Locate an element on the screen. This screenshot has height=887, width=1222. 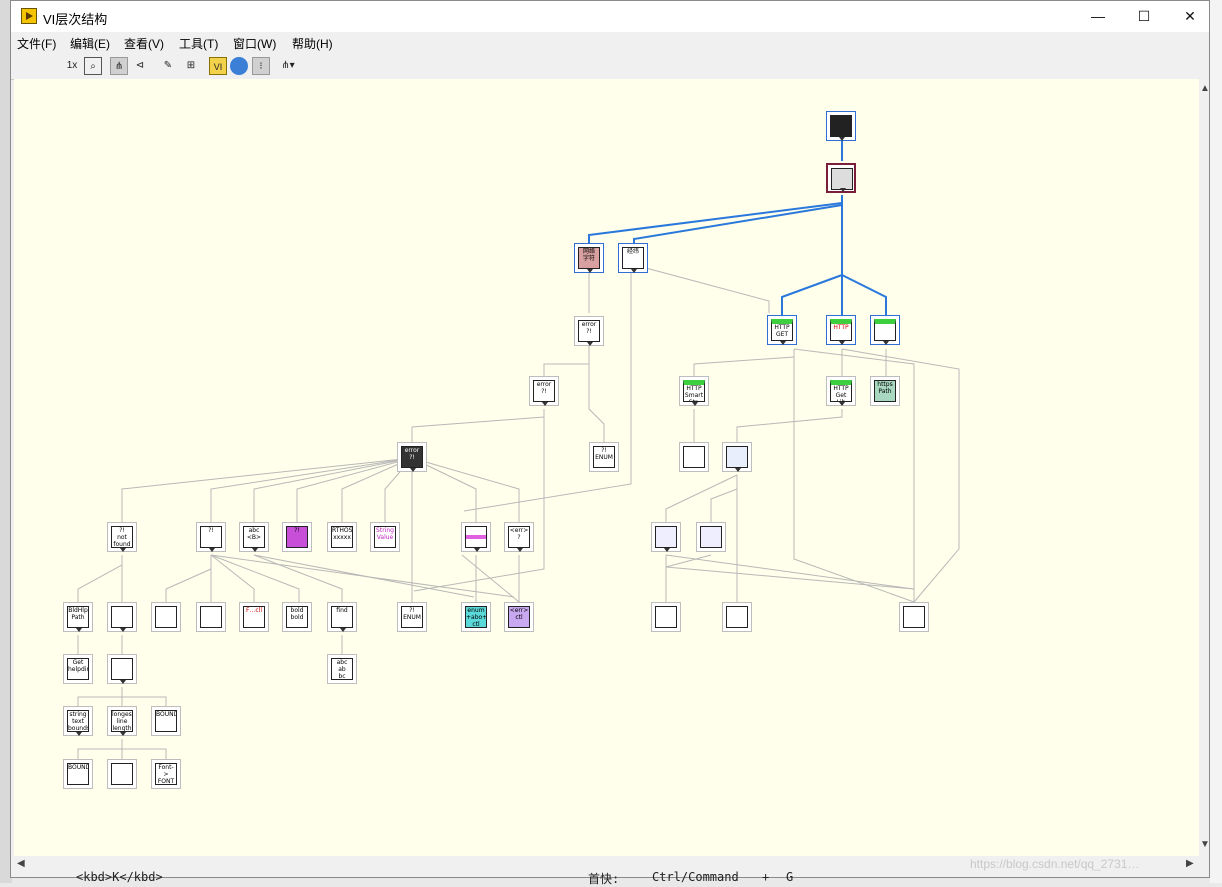
menu-tools: 工具(T) is located at coordinates (198, 43).